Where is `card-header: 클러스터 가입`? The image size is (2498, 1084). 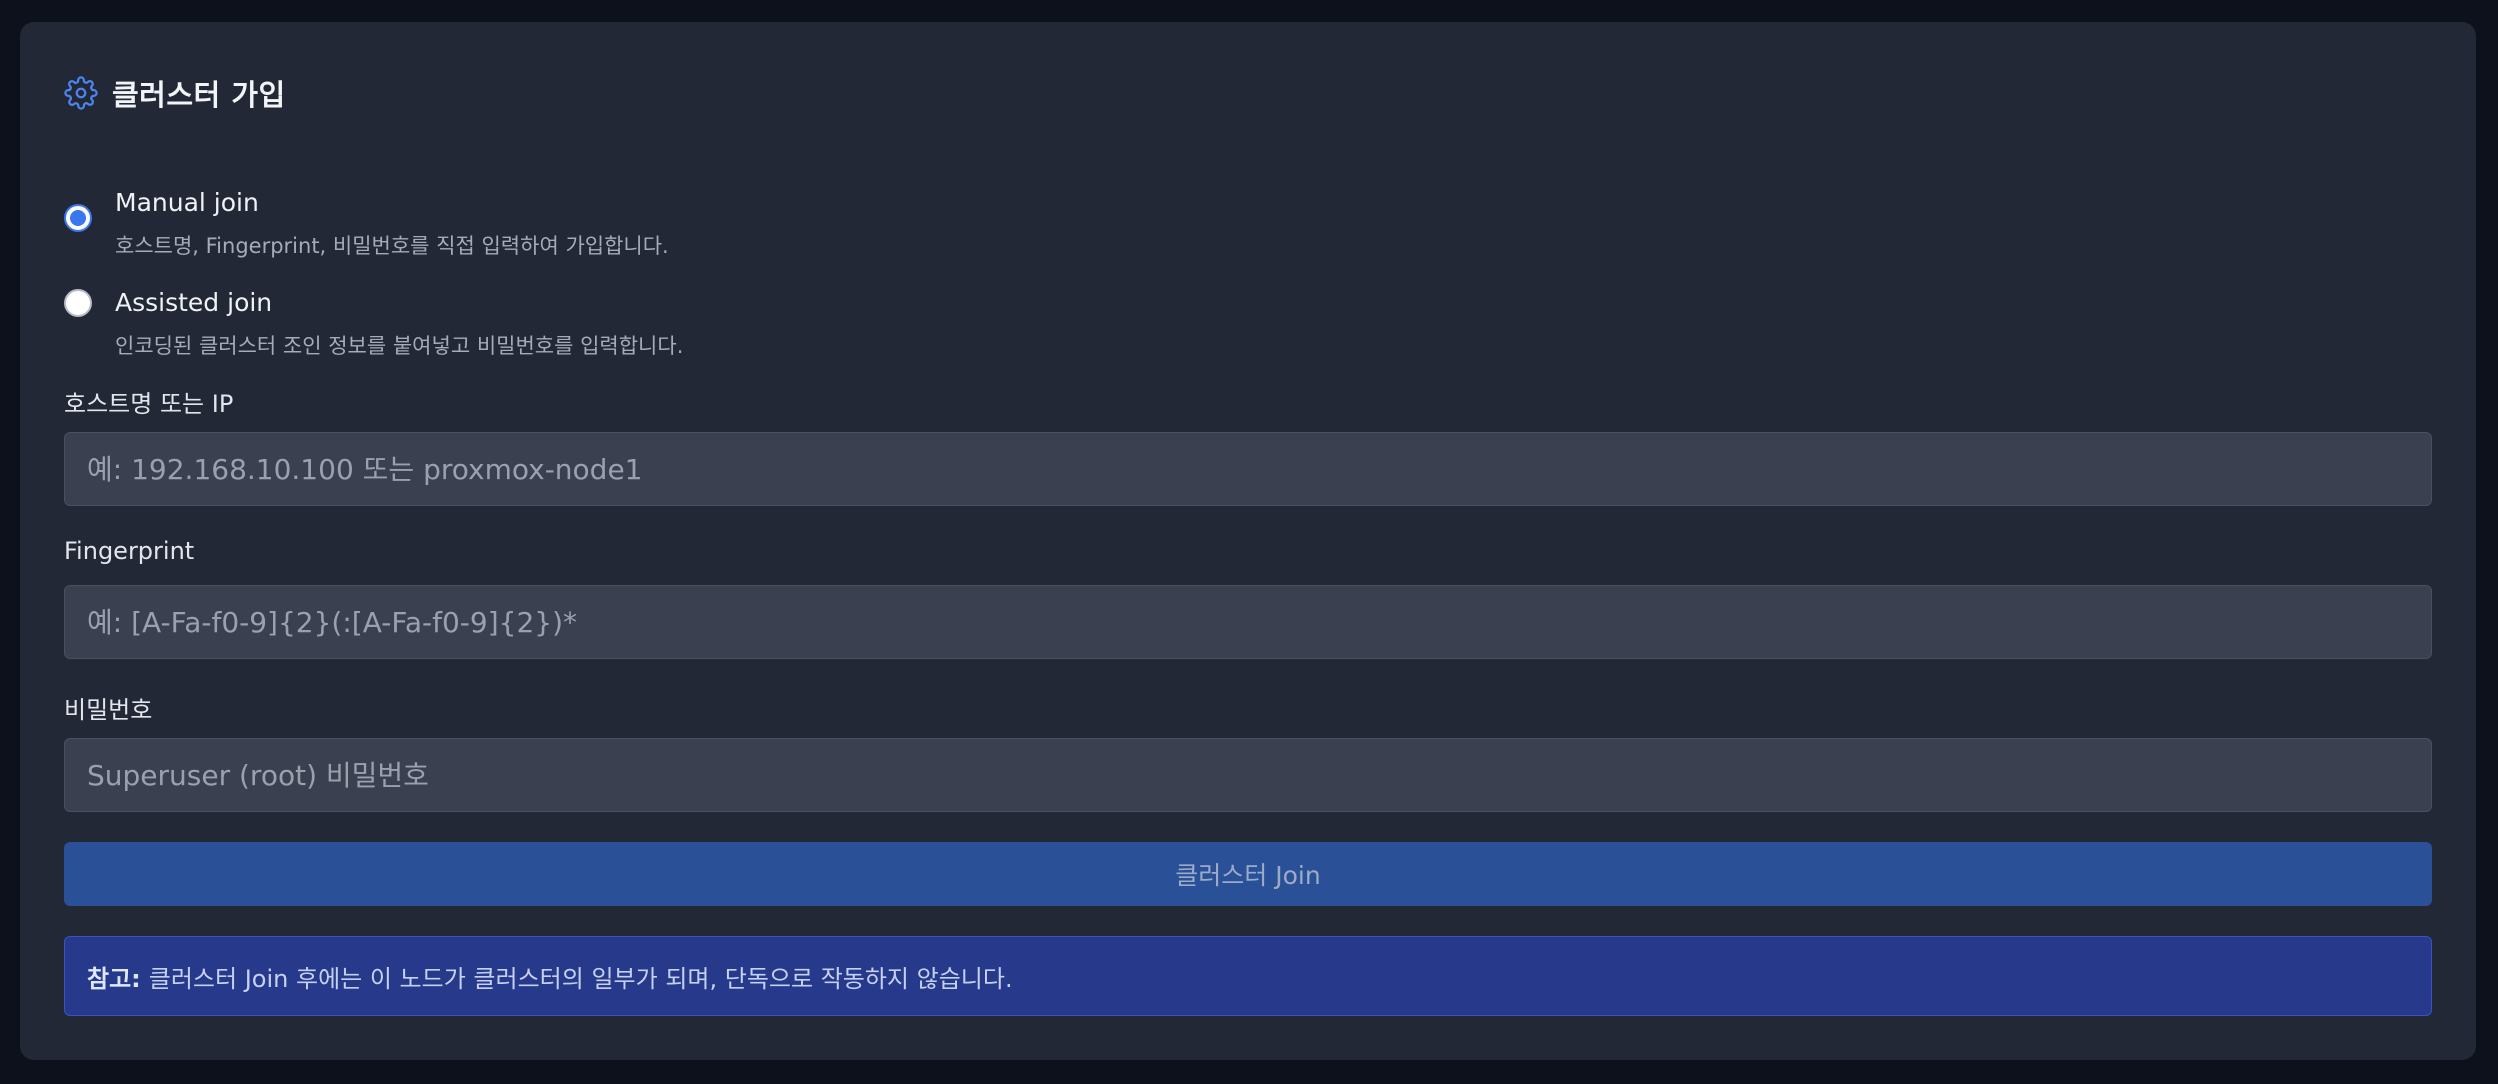
card-header: 클러스터 가입 is located at coordinates (175, 93).